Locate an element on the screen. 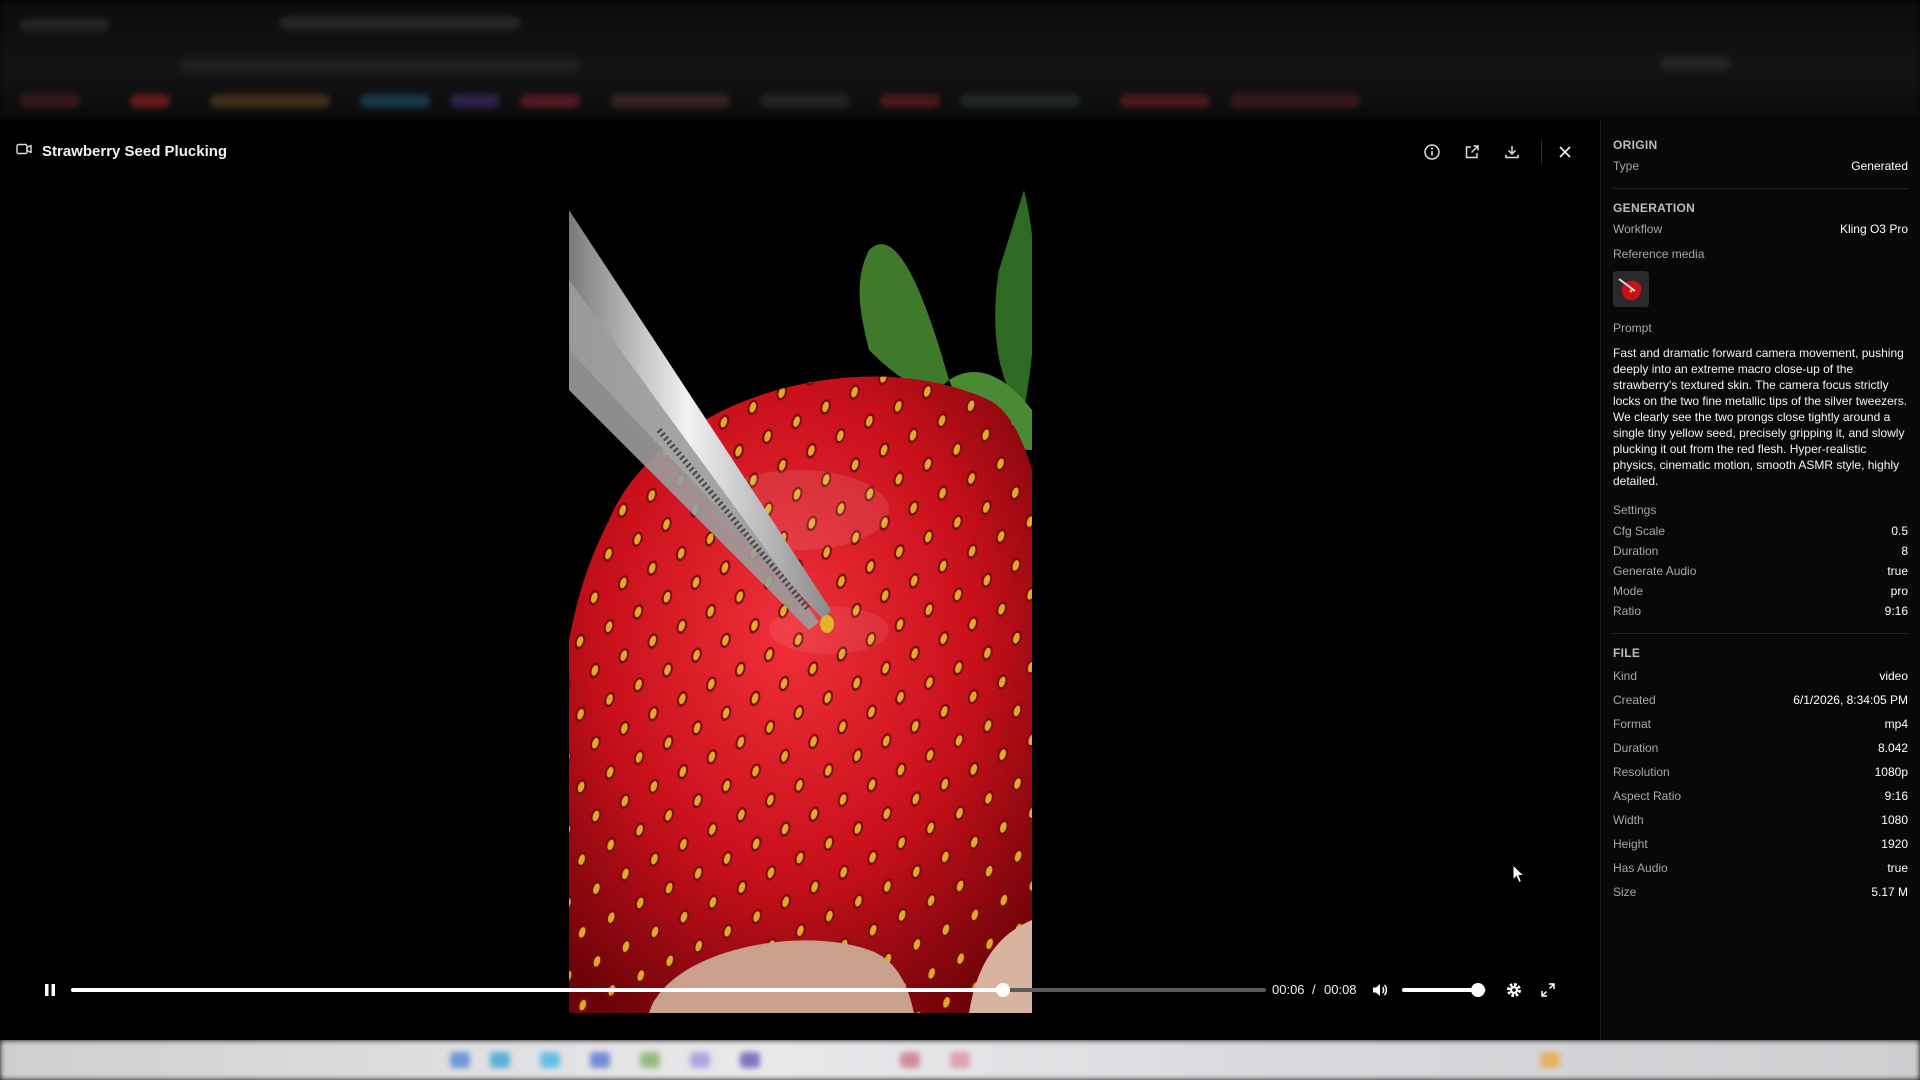 Image resolution: width=1920 pixels, height=1080 pixels. metadata-row: Height 1920 is located at coordinates (1760, 844).